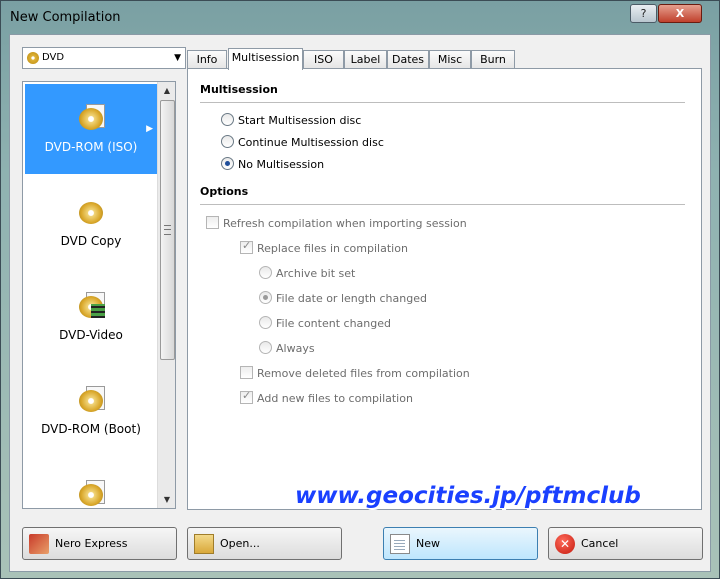 The height and width of the screenshot is (579, 720). What do you see at coordinates (363, 373) in the screenshot?
I see `option-label: Remove deleted files from compilation` at bounding box center [363, 373].